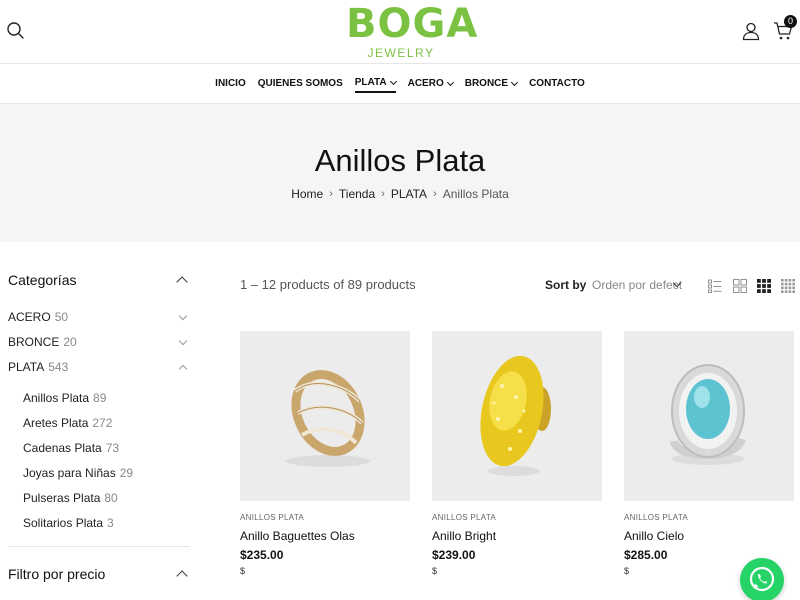 The width and height of the screenshot is (800, 600). Describe the element at coordinates (99, 317) in the screenshot. I see `category-acero: ACERO 50` at that location.